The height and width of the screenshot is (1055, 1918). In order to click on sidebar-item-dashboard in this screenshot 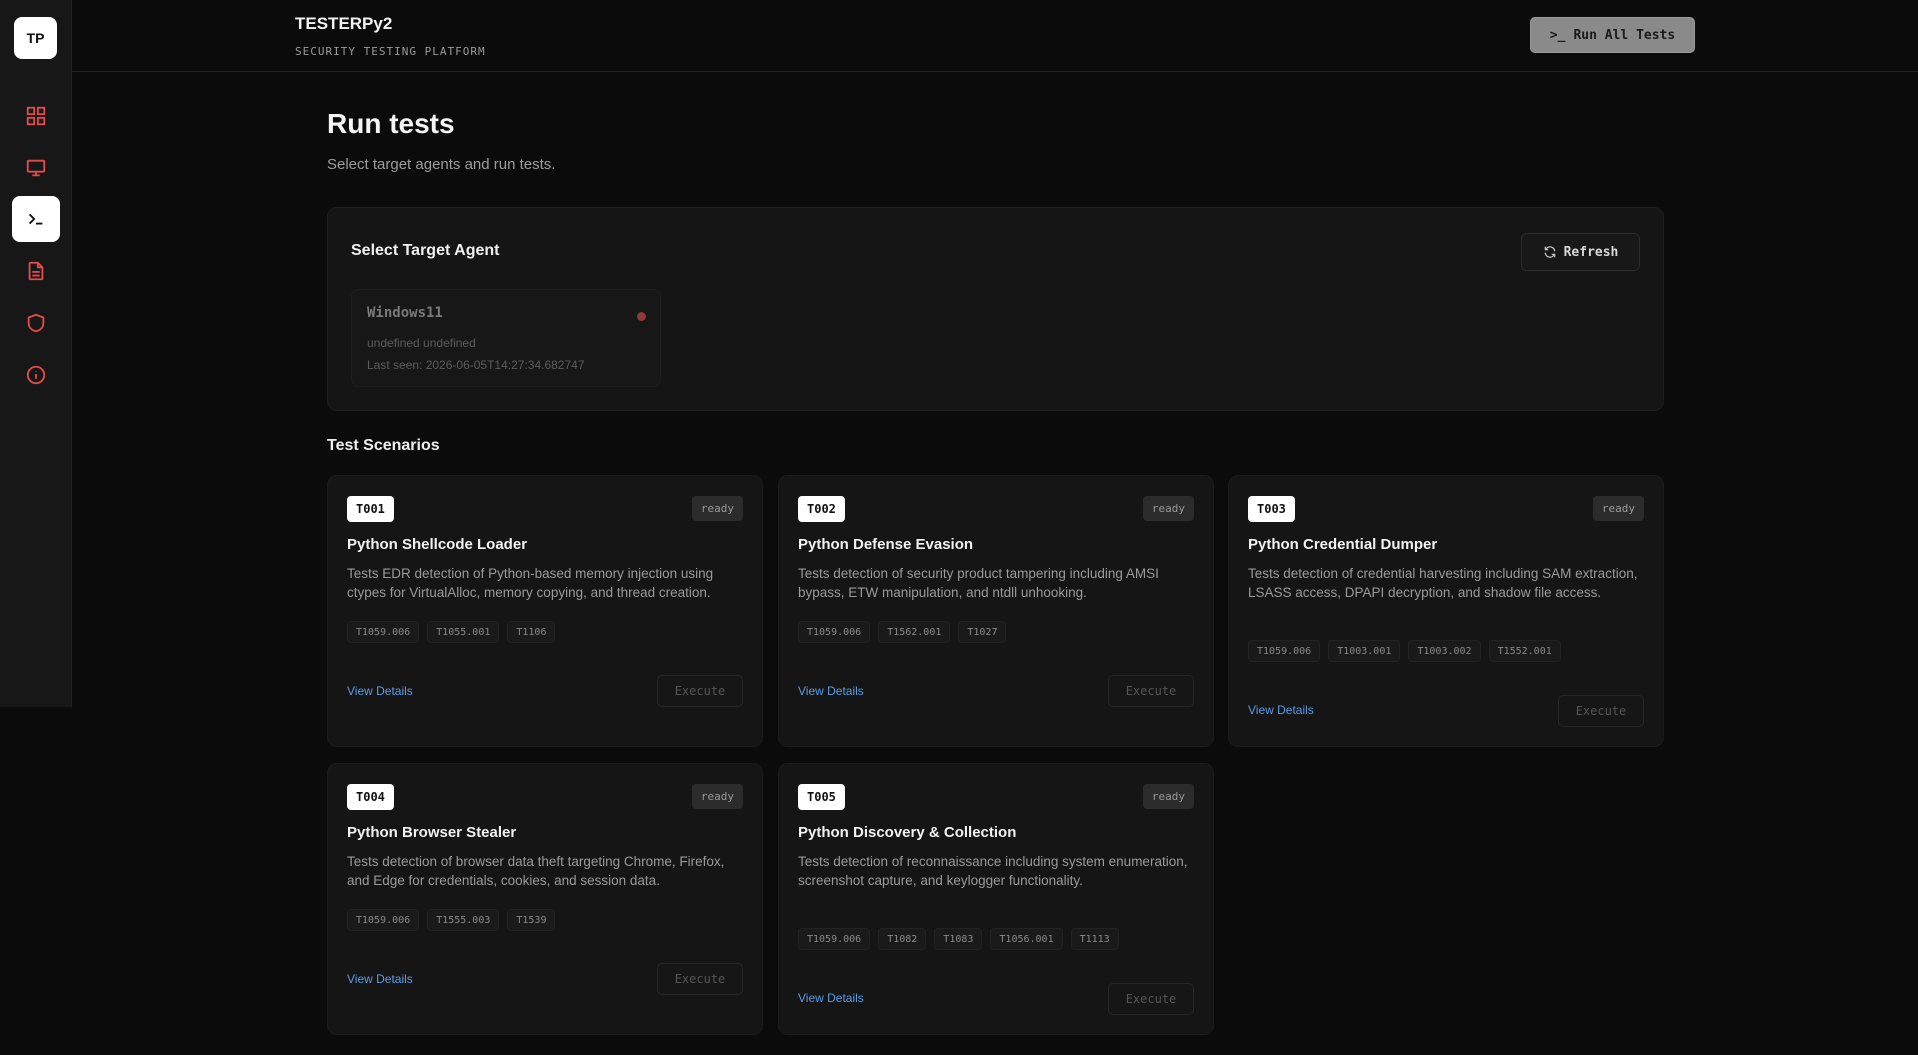, I will do `click(36, 116)`.